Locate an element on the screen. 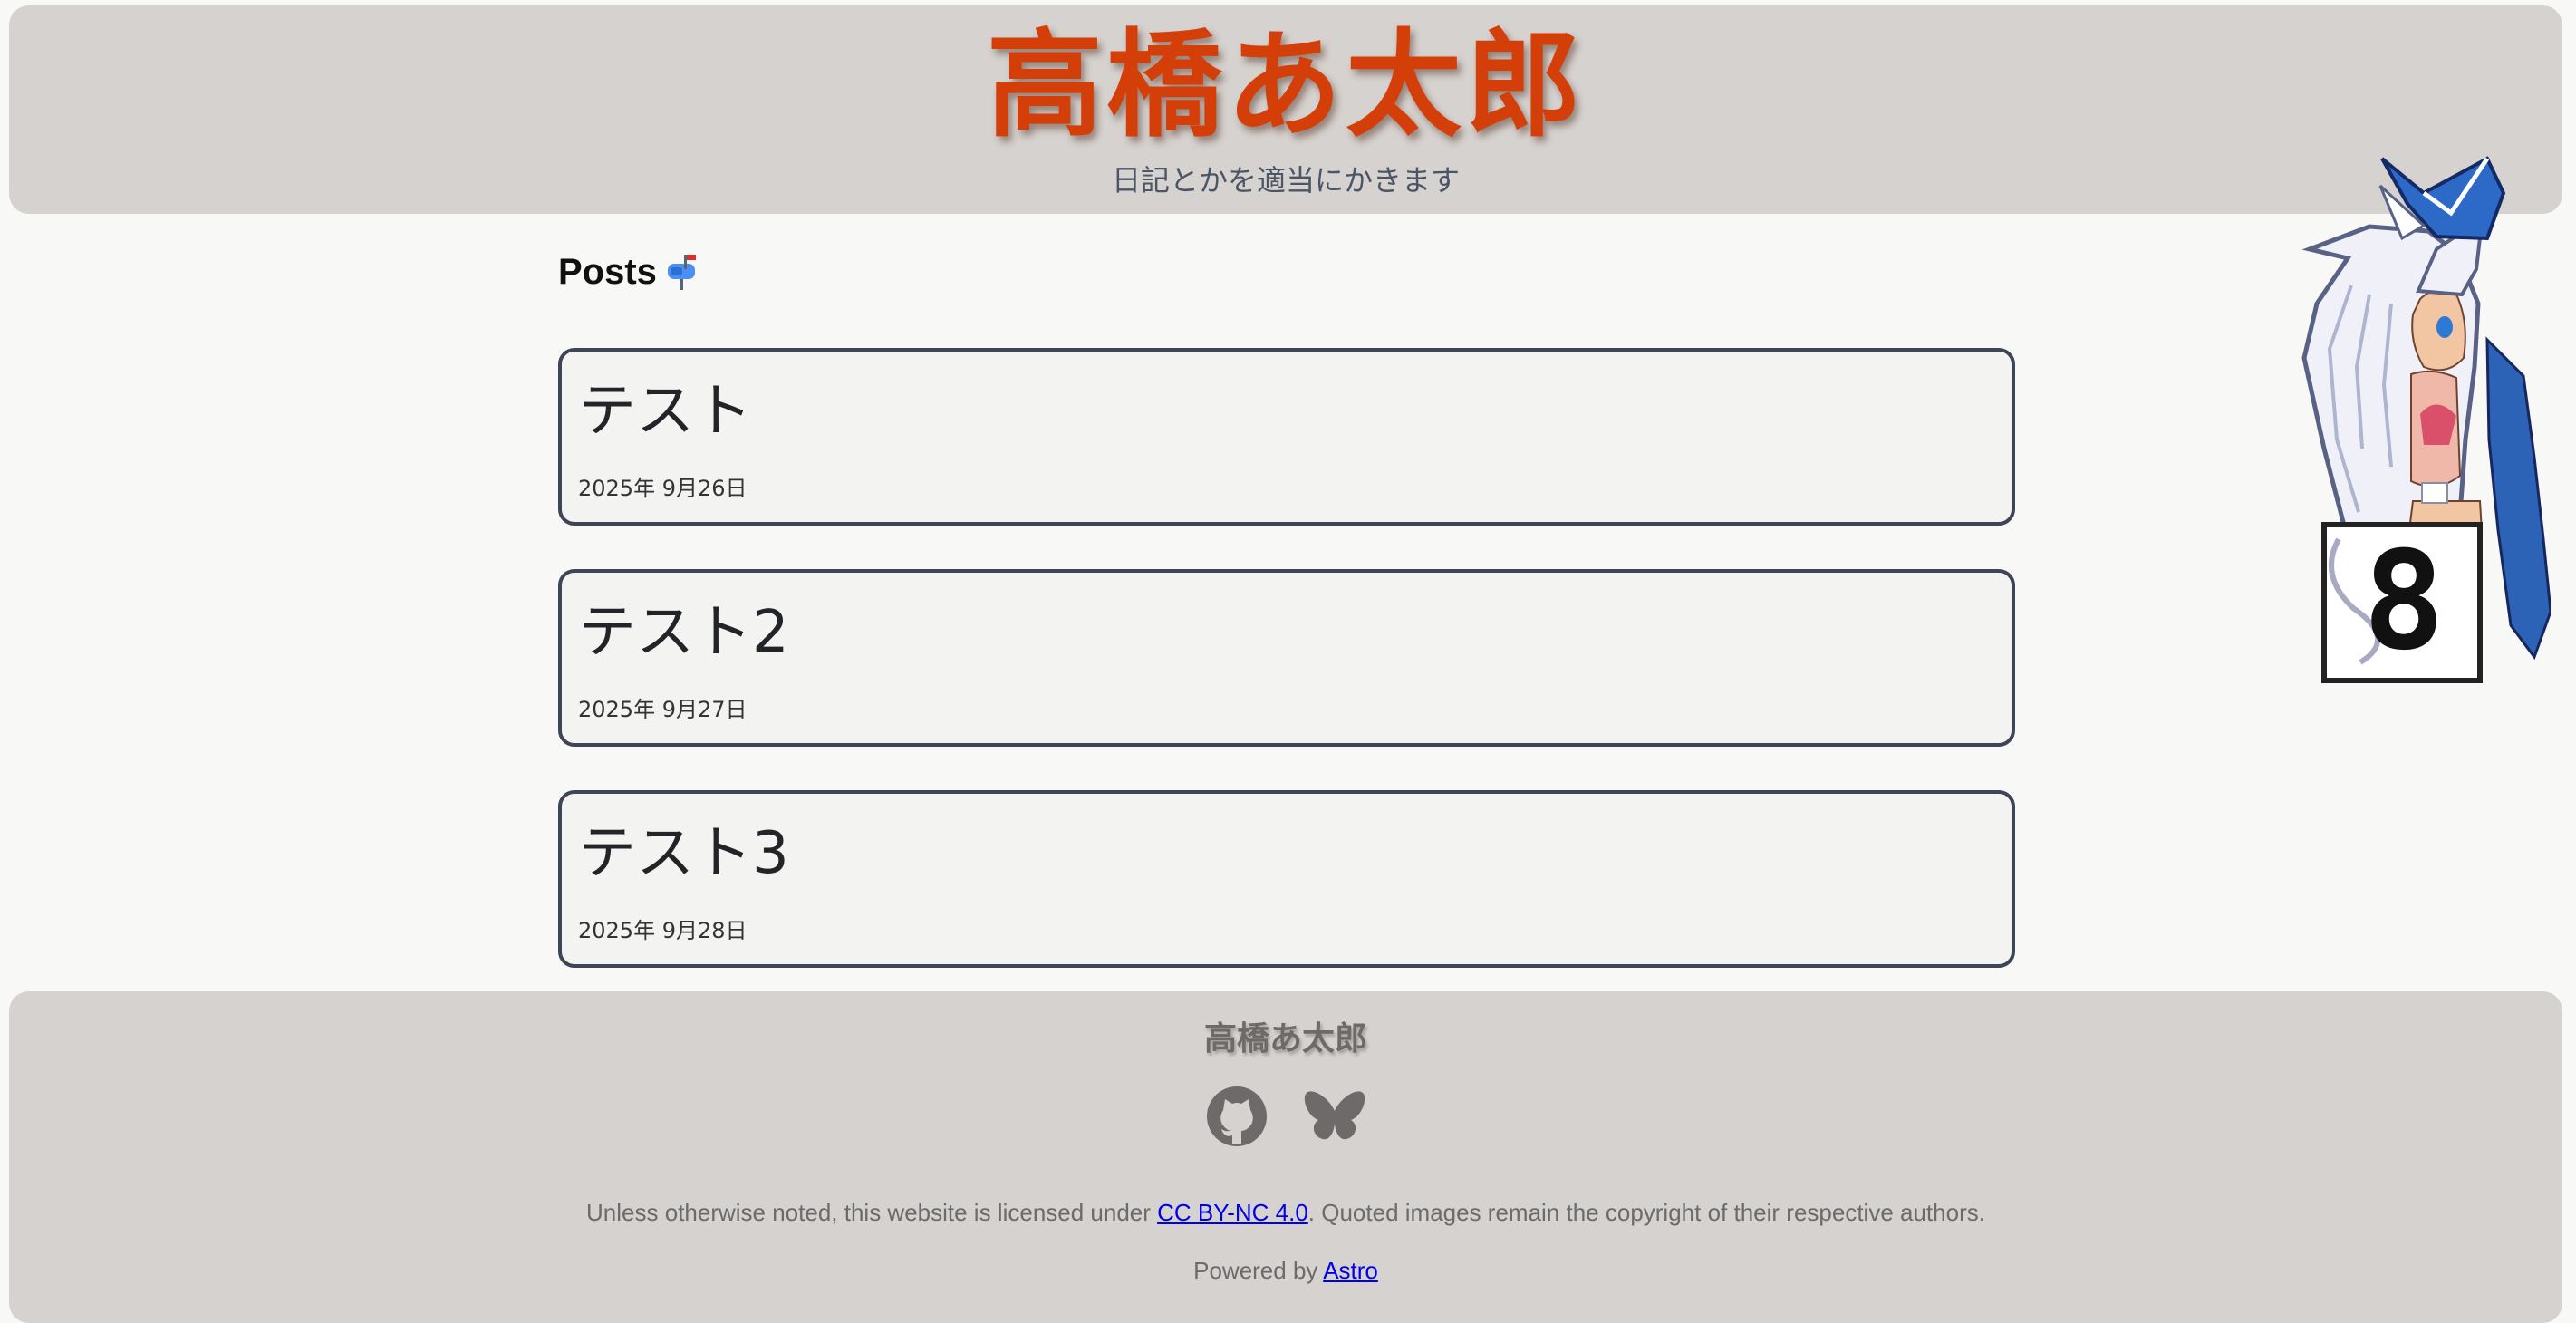  post-title: テスト is located at coordinates (665, 411).